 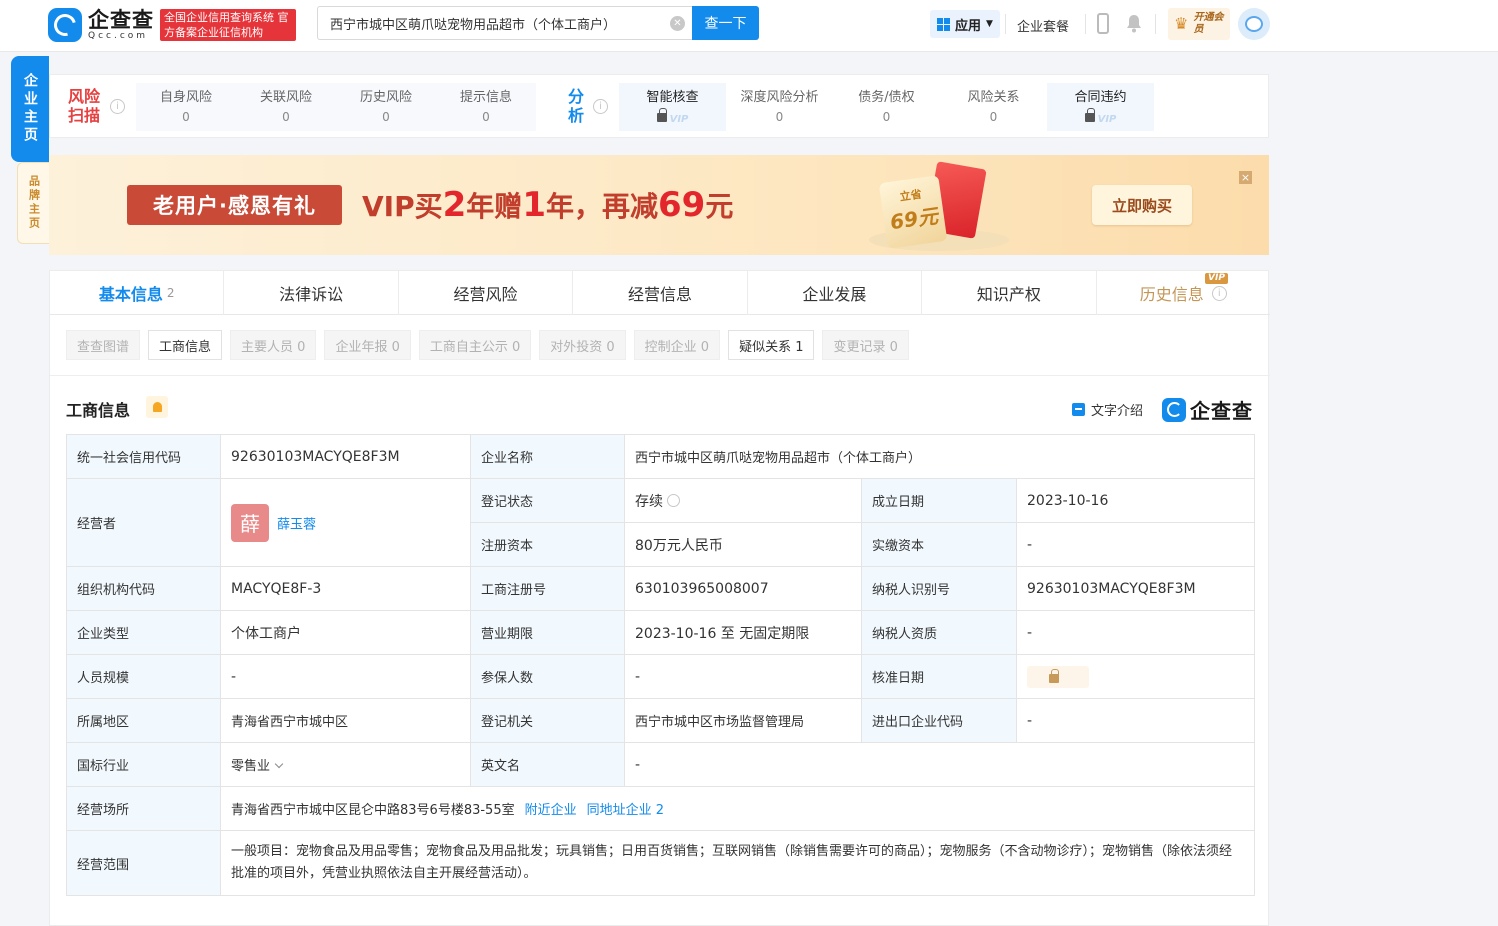 What do you see at coordinates (345, 676) in the screenshot?
I see `staff-size-value: -` at bounding box center [345, 676].